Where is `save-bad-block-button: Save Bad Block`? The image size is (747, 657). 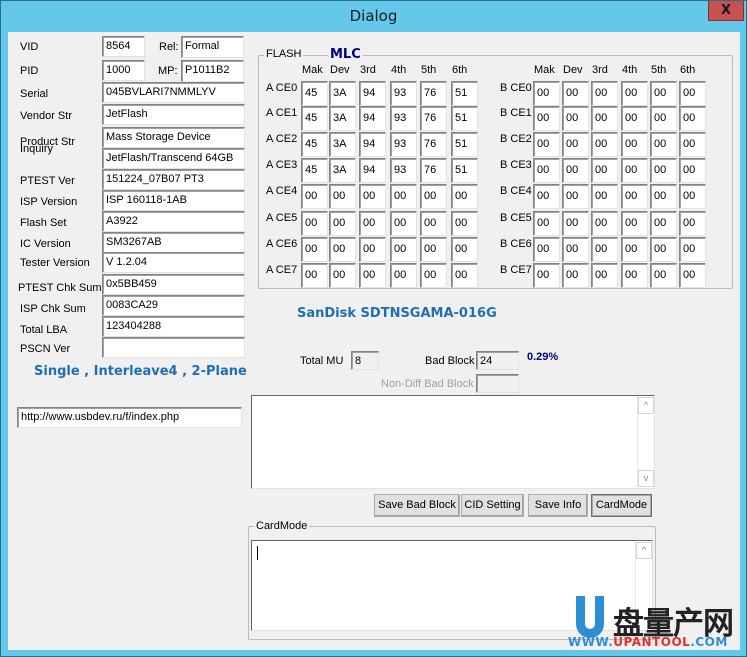 save-bad-block-button: Save Bad Block is located at coordinates (417, 505).